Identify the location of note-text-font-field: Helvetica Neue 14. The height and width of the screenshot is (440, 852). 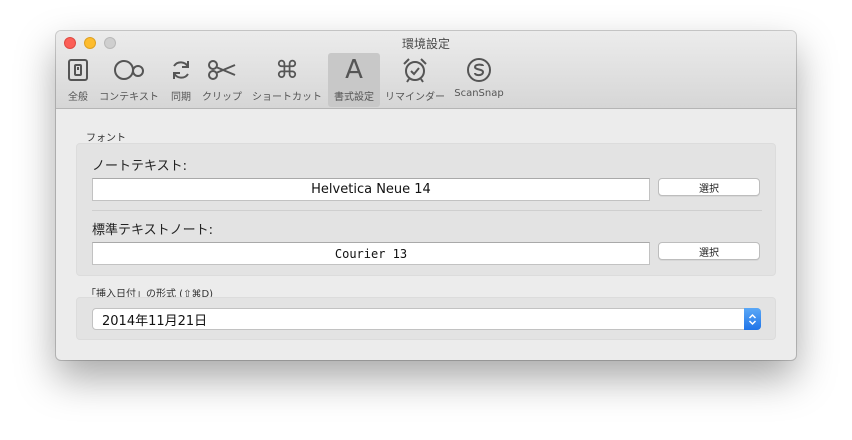
(371, 189).